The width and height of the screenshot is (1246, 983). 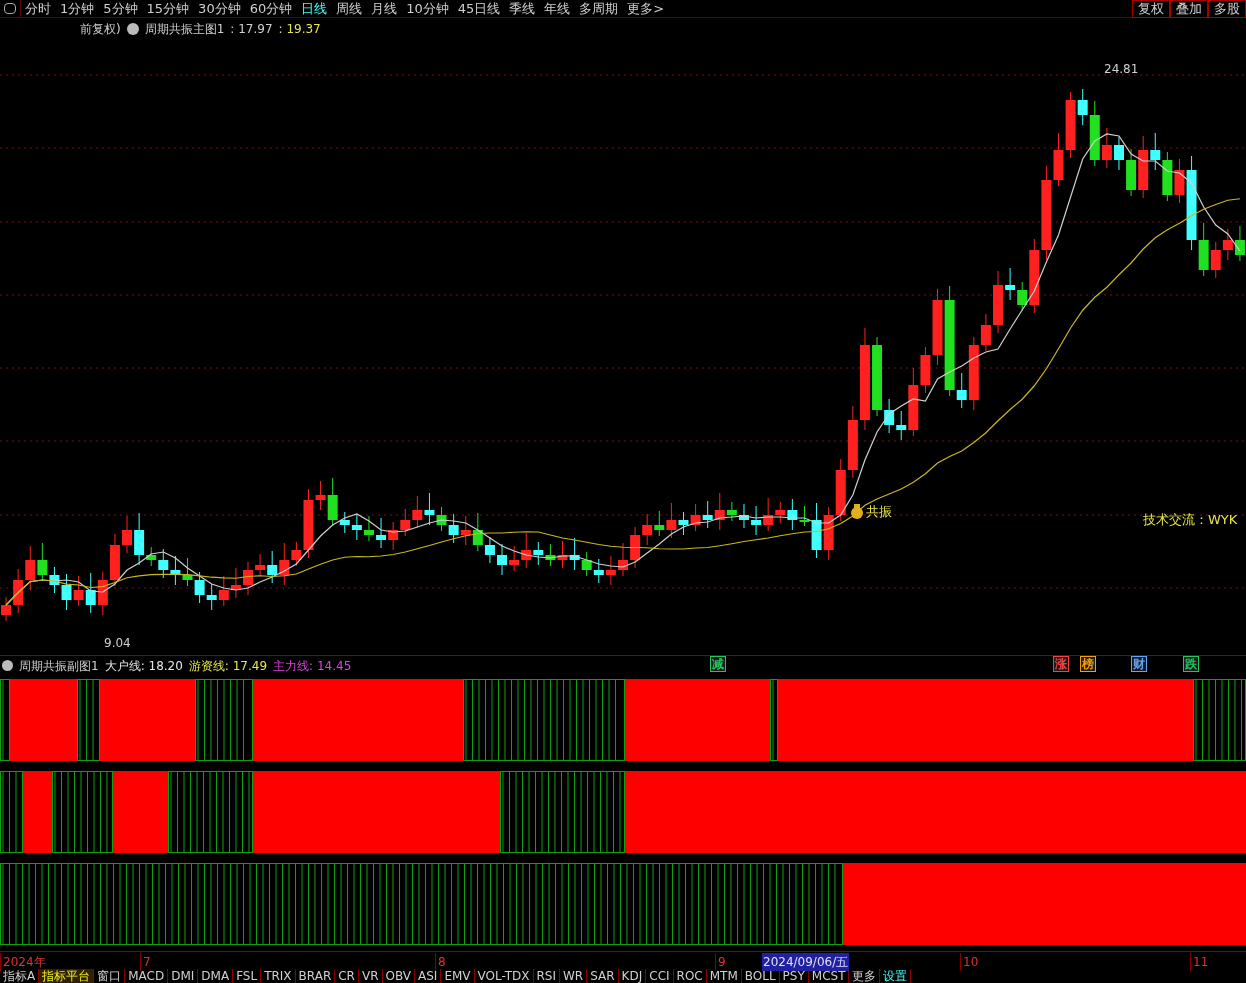 I want to click on indicator-tab: FSL, so click(x=247, y=976).